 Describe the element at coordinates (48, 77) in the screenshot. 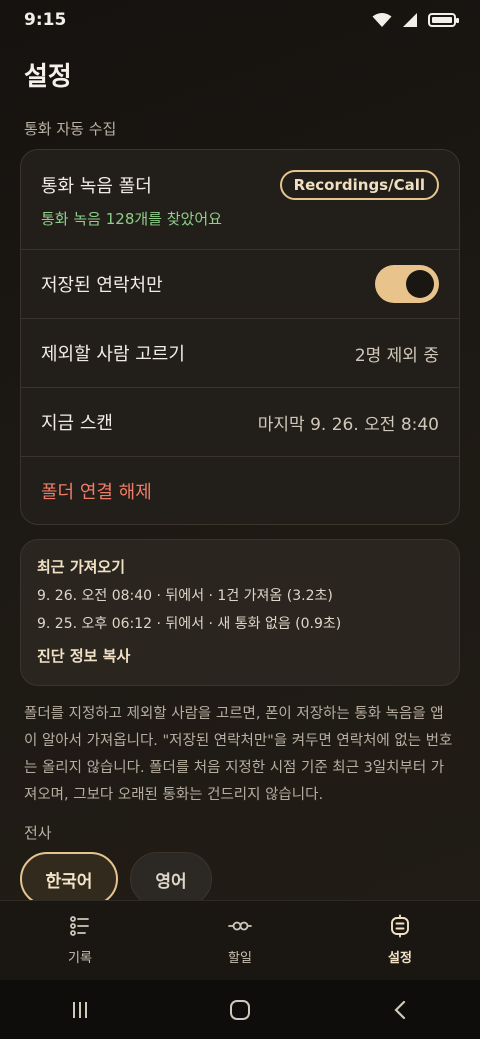

I see `page-title: 설정` at that location.